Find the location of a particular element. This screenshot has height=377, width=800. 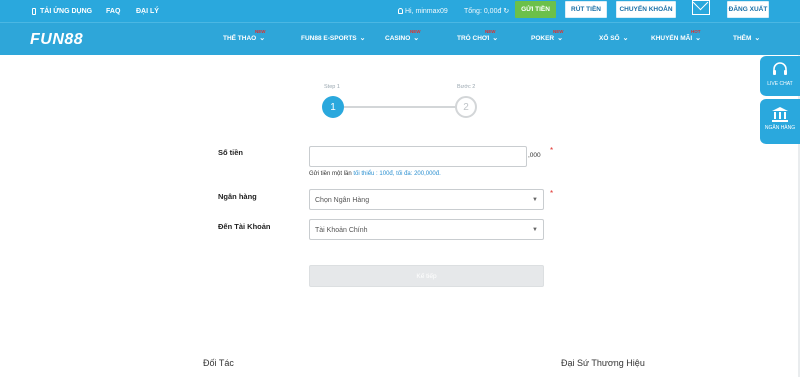

fun88-logo: FUN88 is located at coordinates (56, 40).